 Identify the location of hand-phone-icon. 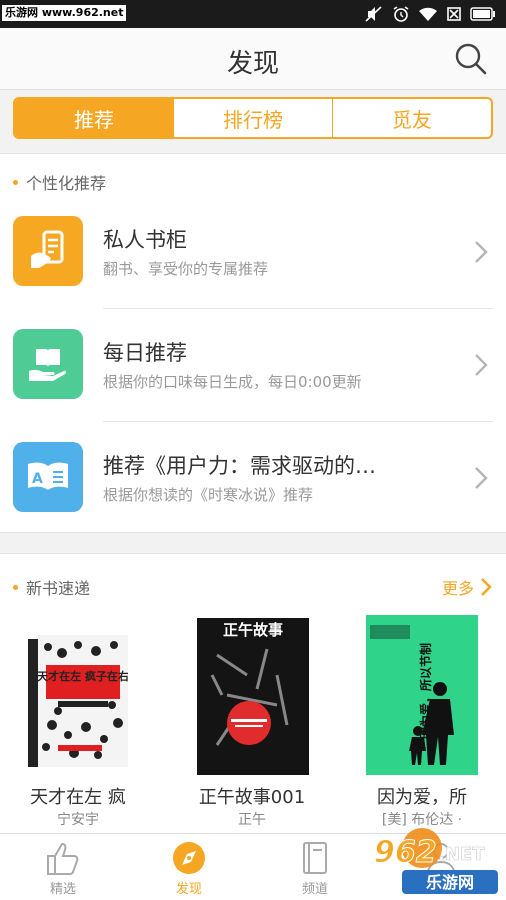
(48, 251).